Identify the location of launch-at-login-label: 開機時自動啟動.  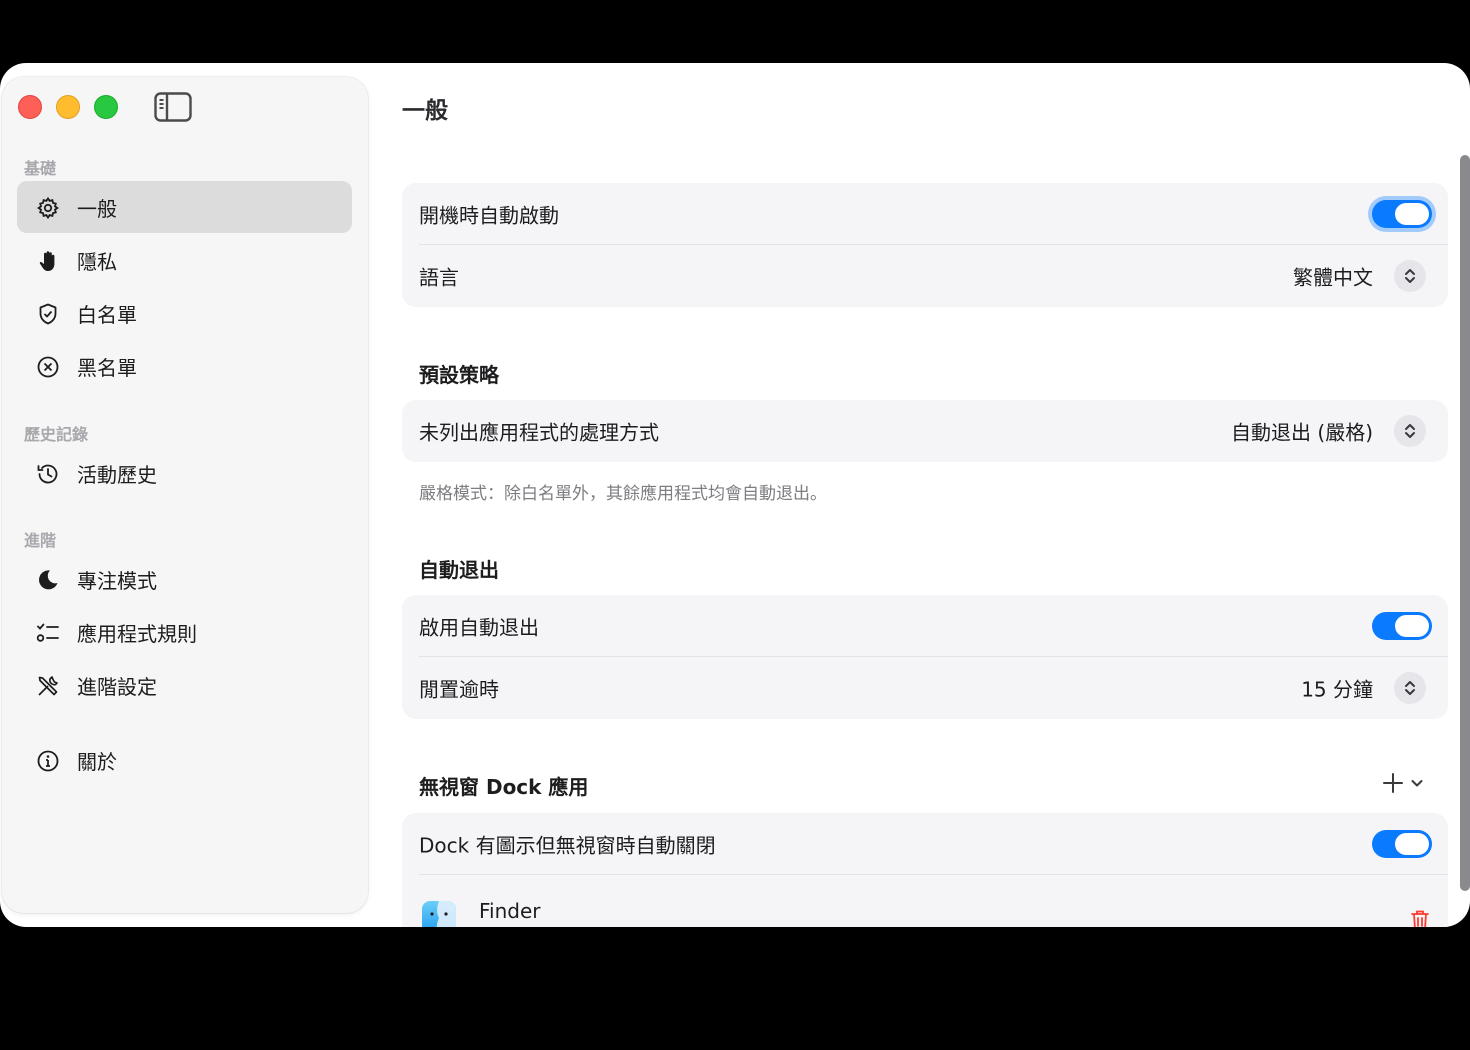
(489, 215).